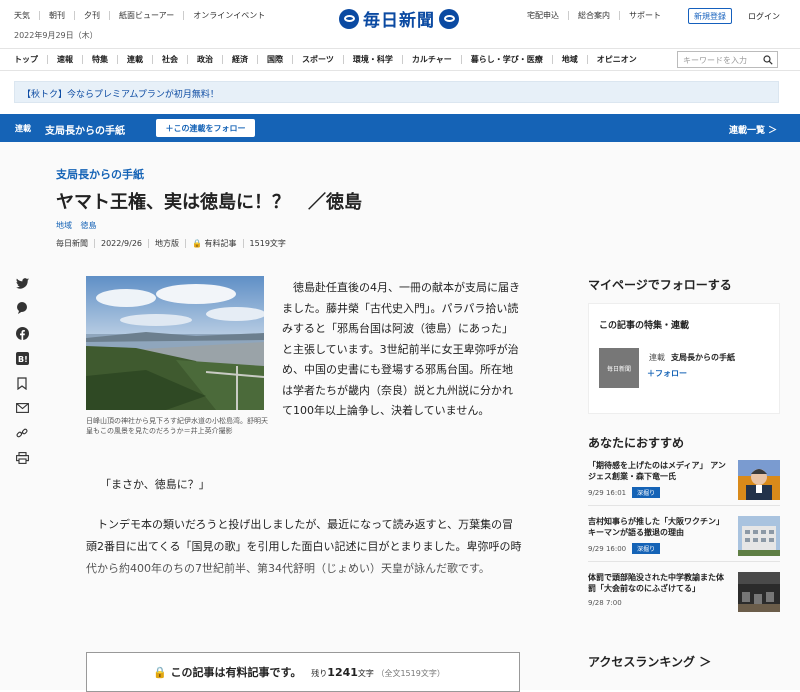 The width and height of the screenshot is (800, 692). Describe the element at coordinates (214, 243) in the screenshot. I see `meta-paid: 🔒 有料記事` at that location.